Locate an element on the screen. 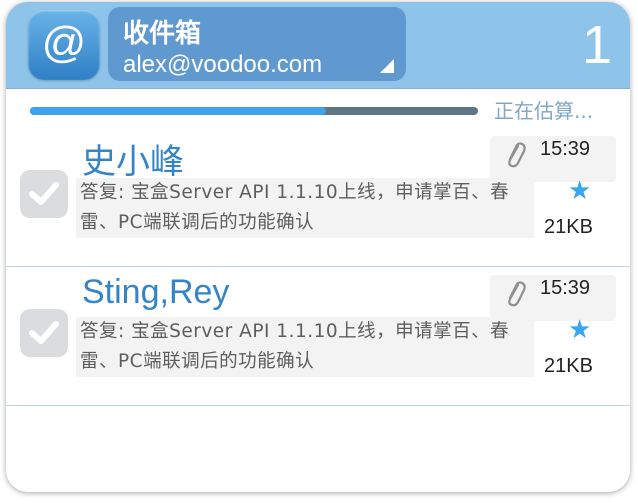  at-sign-icon: @ is located at coordinates (64, 42).